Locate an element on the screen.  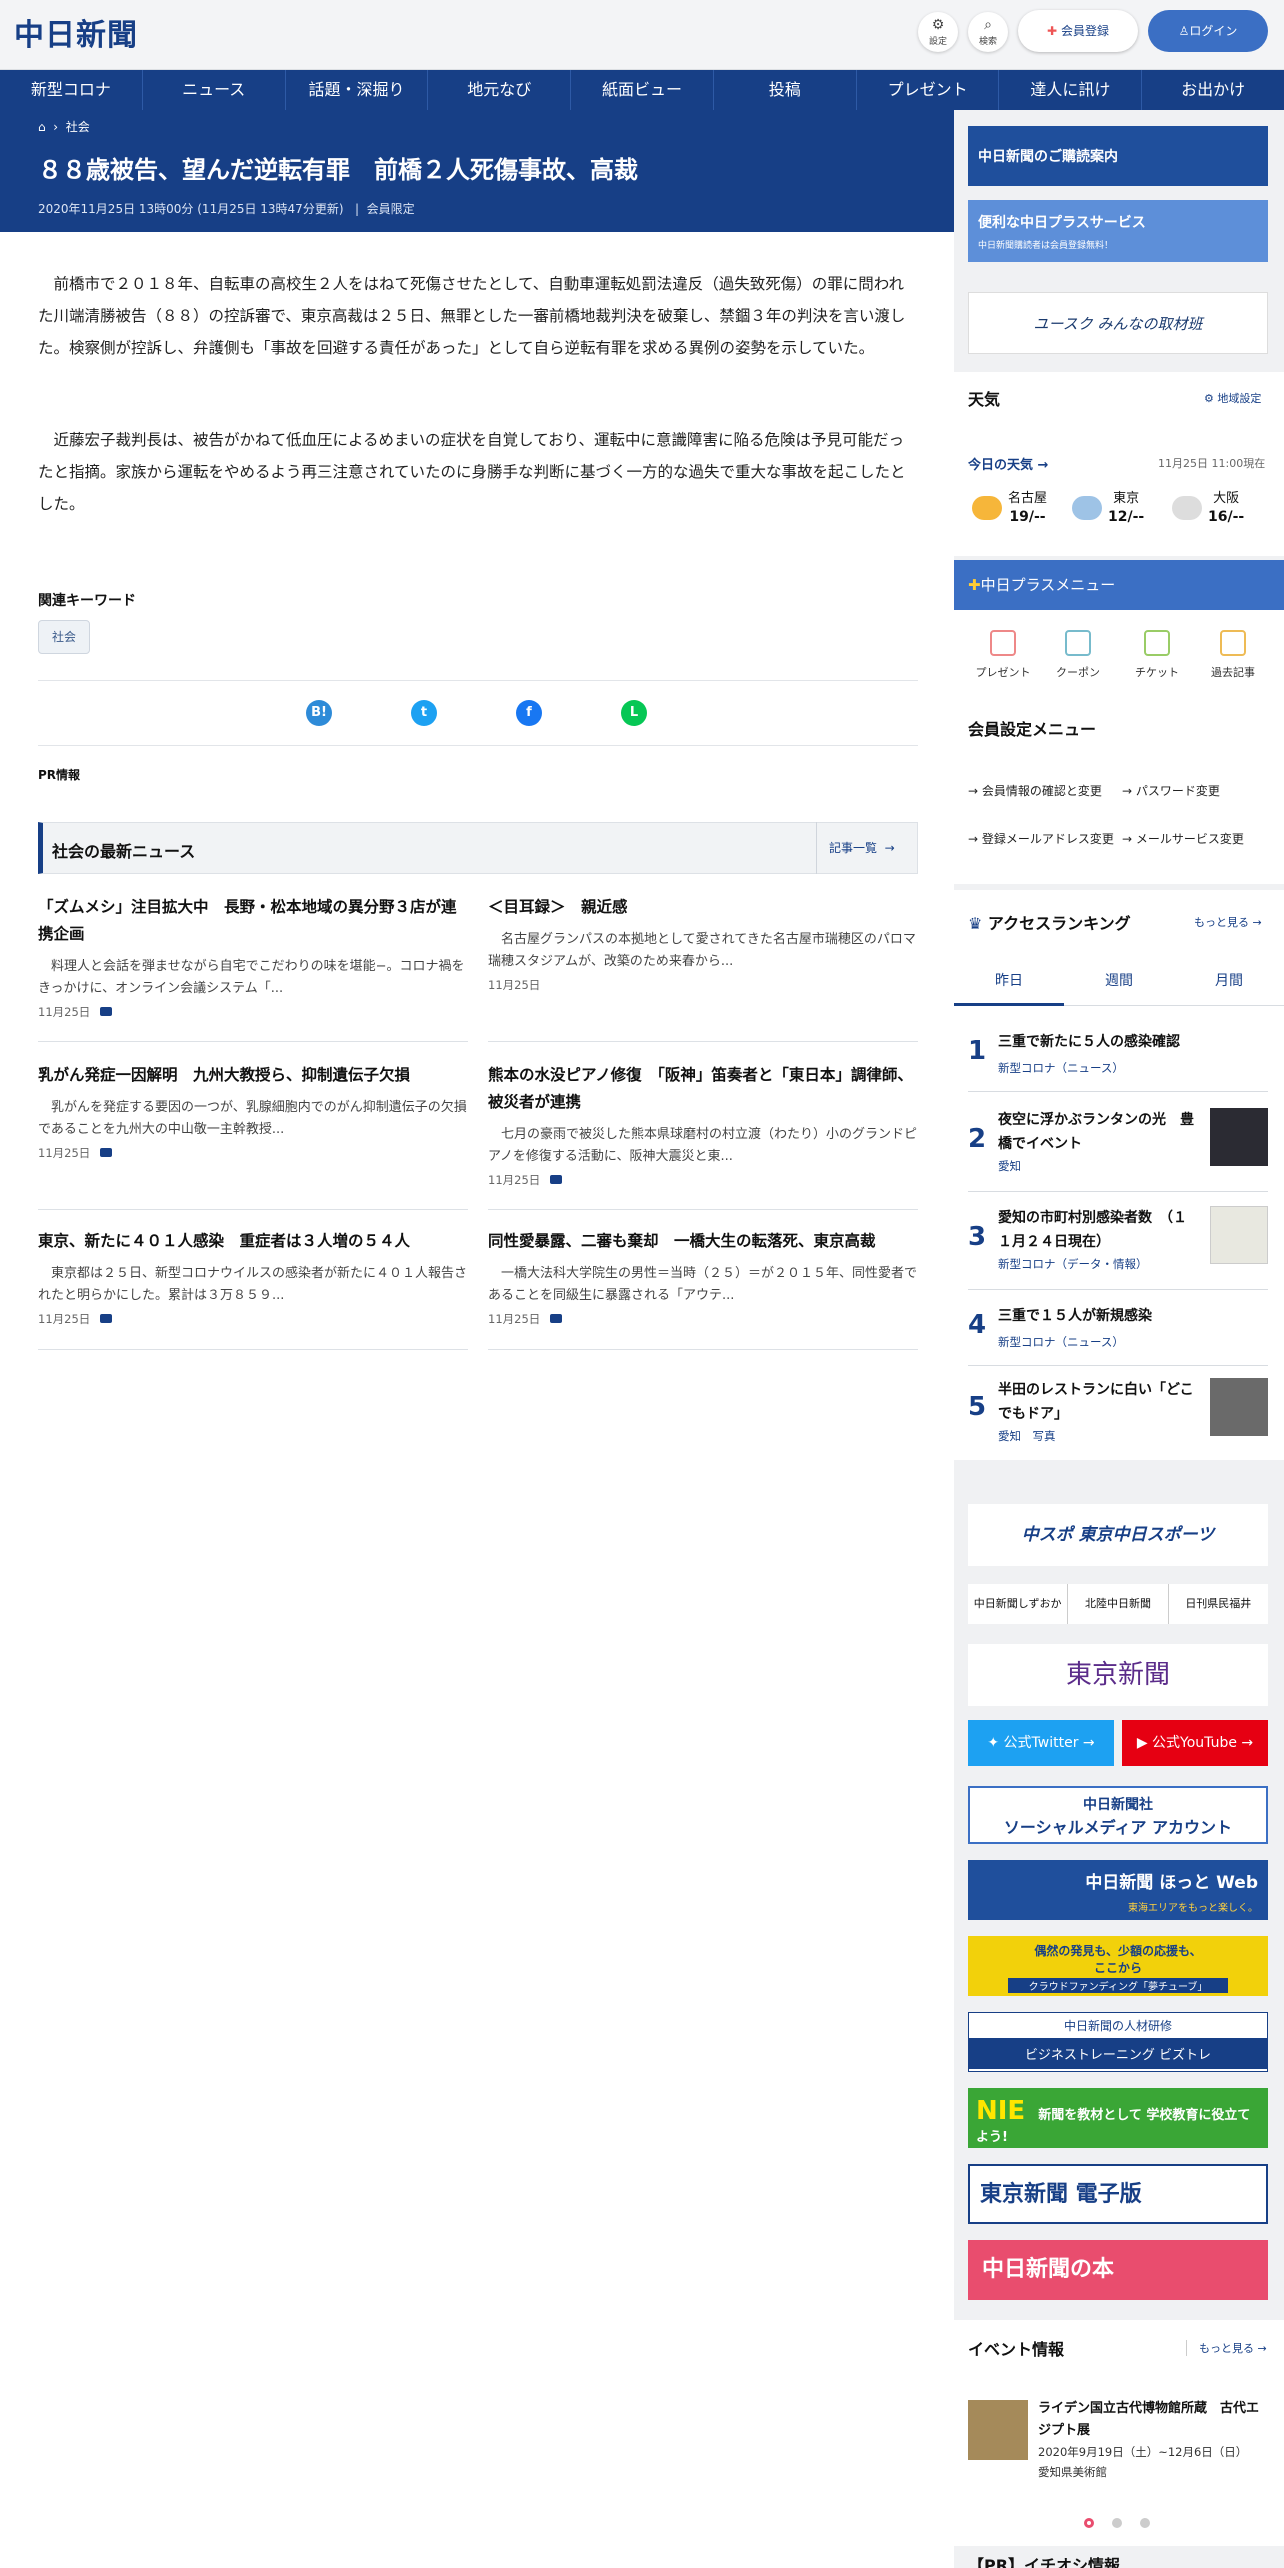
nav-item: 新型コロナ is located at coordinates (71, 90).